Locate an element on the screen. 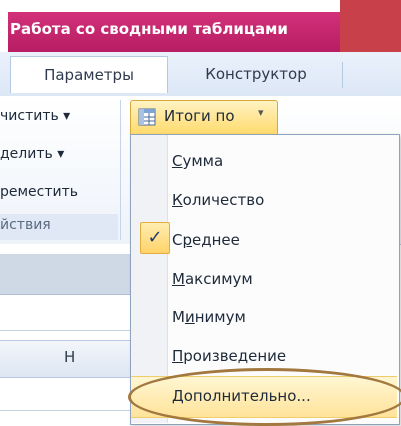 This screenshot has width=401, height=426. move-command: реместить is located at coordinates (39, 192).